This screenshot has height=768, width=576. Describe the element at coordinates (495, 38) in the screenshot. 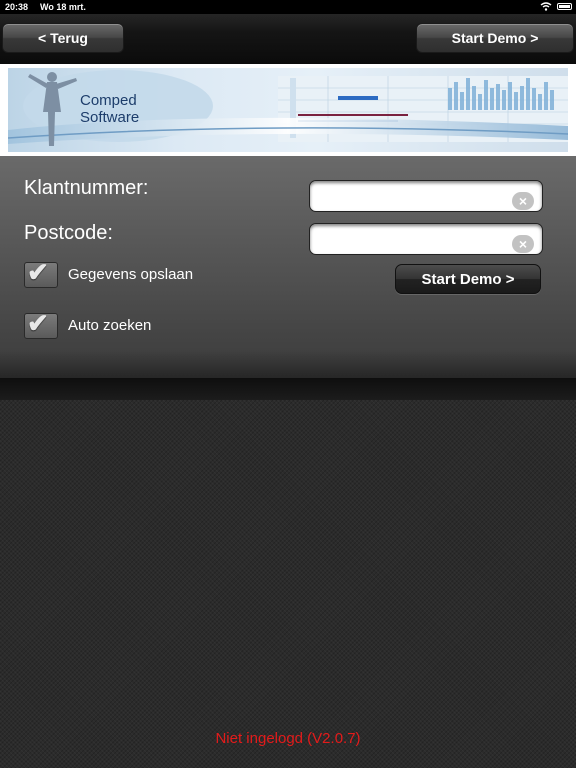

I see `start-demo-nav-button: Start Demo >` at that location.